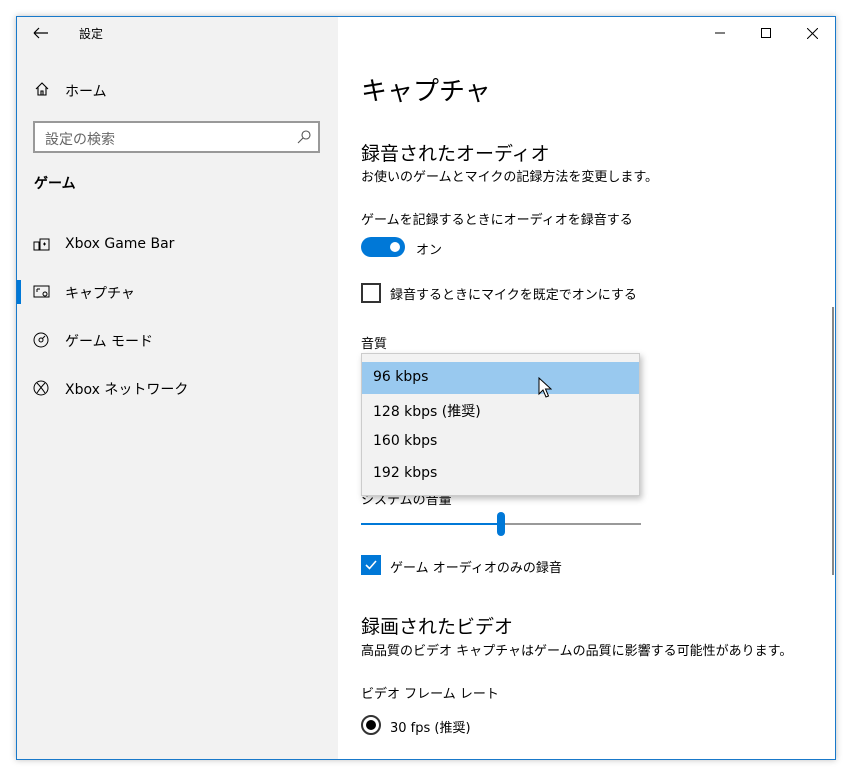  What do you see at coordinates (577, 651) in the screenshot?
I see `video-description: 高品質のビデオ キャプチャはゲームの品質に影響する可能性があります。` at bounding box center [577, 651].